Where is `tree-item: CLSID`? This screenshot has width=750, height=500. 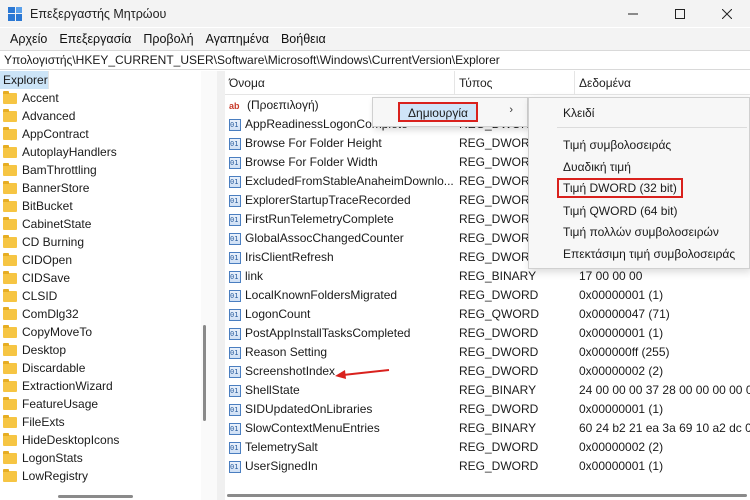
tree-item: CLSID is located at coordinates (113, 296).